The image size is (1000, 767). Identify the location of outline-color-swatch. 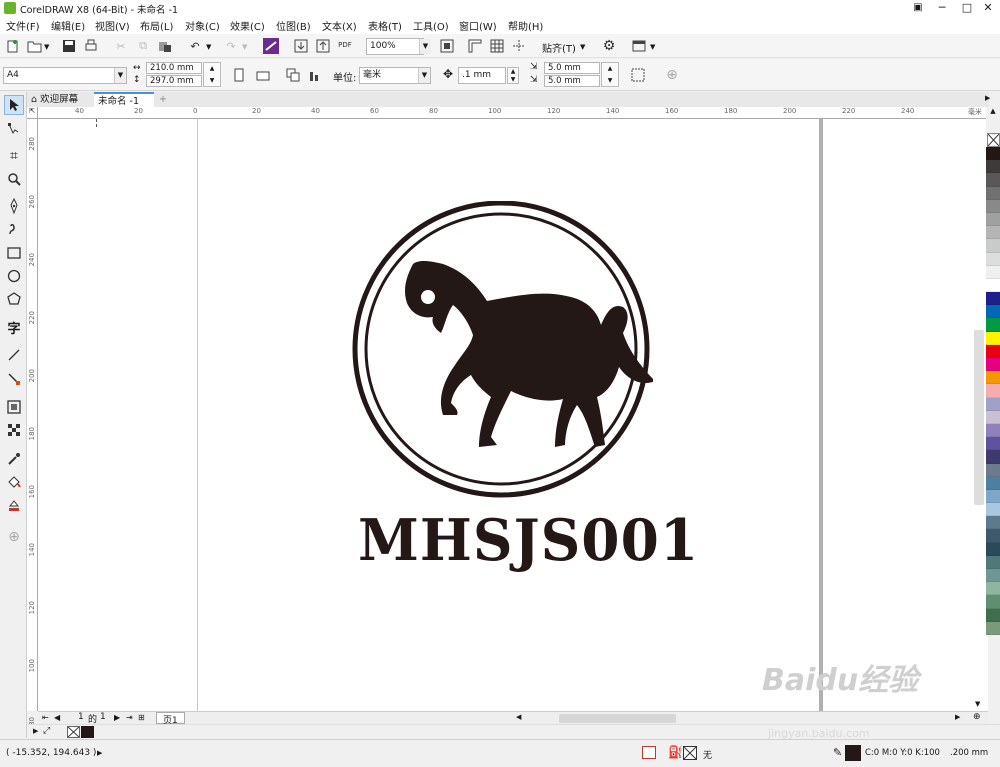
(853, 753).